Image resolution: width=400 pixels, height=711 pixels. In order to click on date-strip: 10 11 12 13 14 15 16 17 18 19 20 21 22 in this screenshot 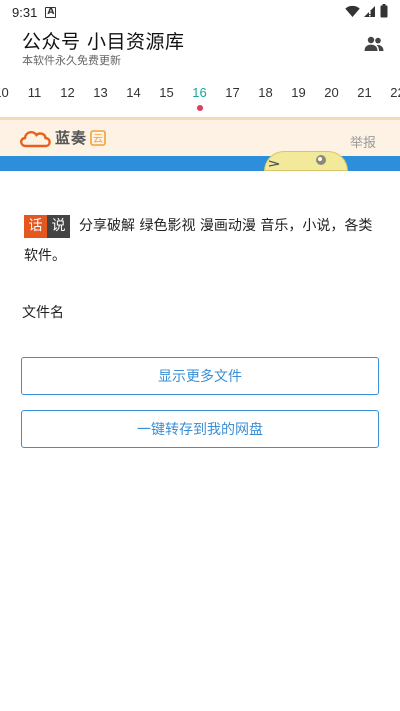, I will do `click(200, 96)`.